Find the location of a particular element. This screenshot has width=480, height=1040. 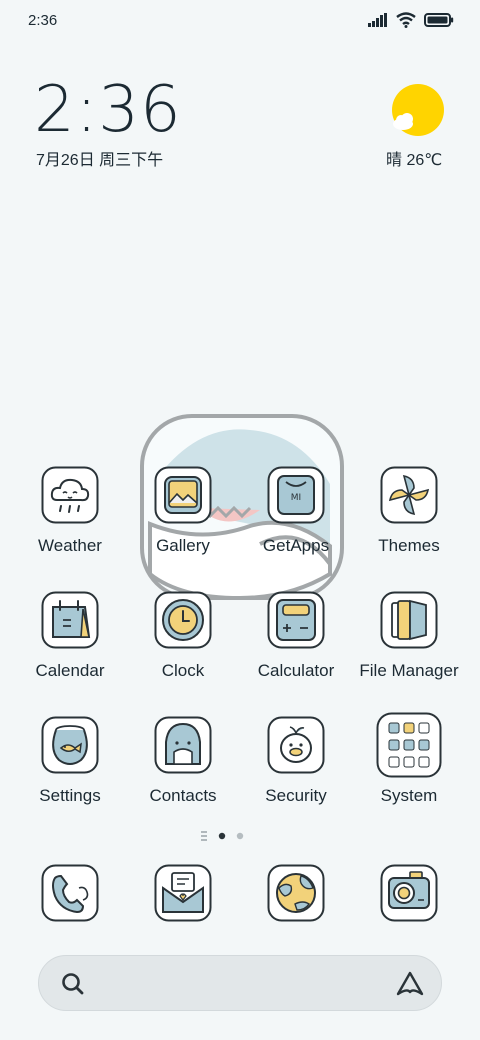

clock-icon is located at coordinates (183, 620).